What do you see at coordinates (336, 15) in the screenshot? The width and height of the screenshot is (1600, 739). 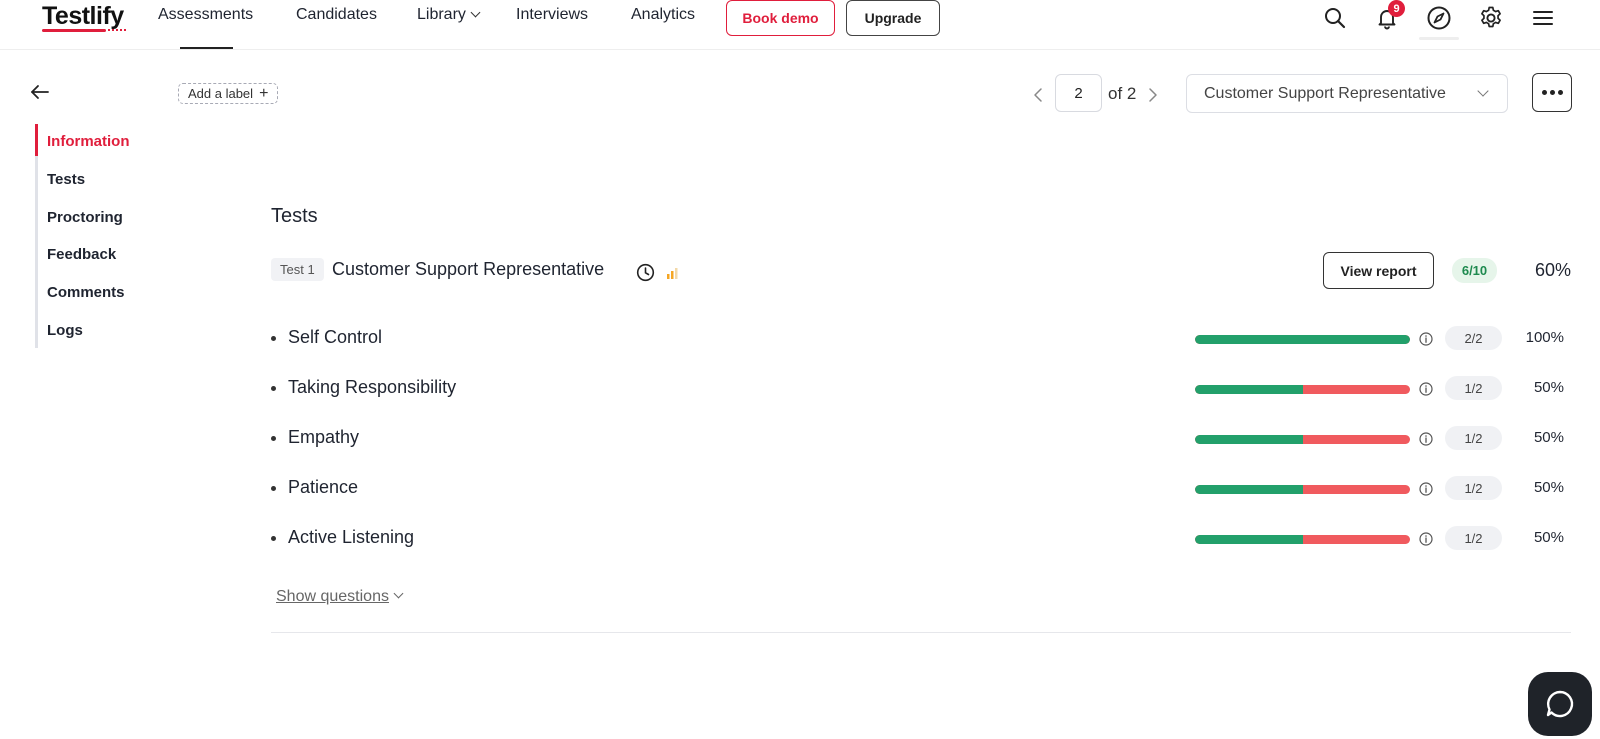 I see `nav-candidates: Candidates` at bounding box center [336, 15].